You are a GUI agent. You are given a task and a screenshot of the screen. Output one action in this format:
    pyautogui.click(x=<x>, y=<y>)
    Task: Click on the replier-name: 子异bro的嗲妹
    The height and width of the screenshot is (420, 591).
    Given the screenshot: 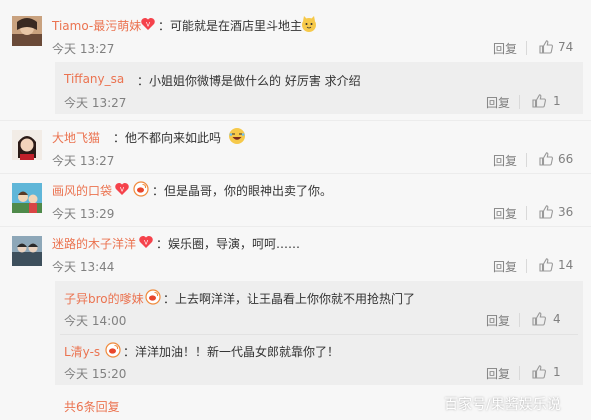 What is the action you would take?
    pyautogui.click(x=104, y=298)
    